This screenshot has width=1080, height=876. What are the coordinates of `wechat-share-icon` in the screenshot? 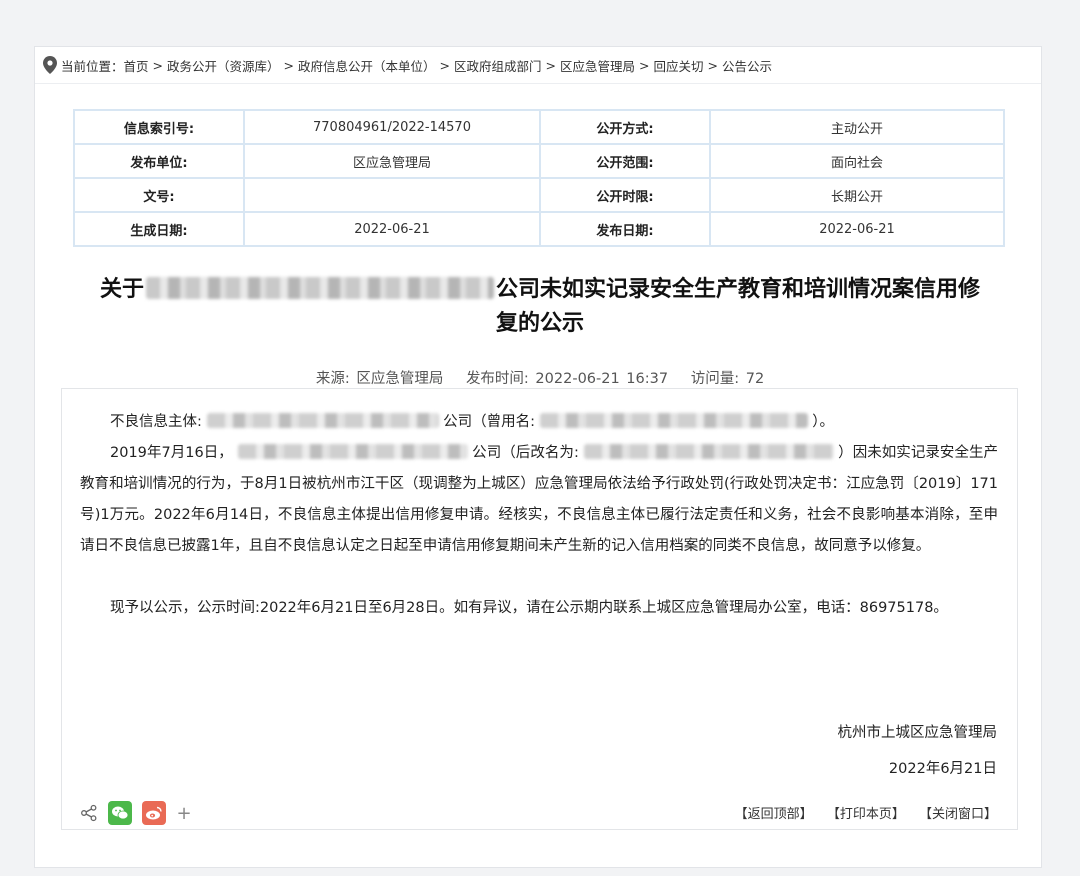 It's located at (120, 813).